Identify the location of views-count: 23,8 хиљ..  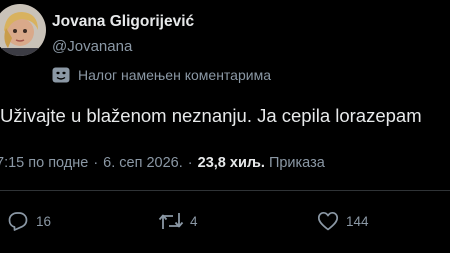
(231, 163).